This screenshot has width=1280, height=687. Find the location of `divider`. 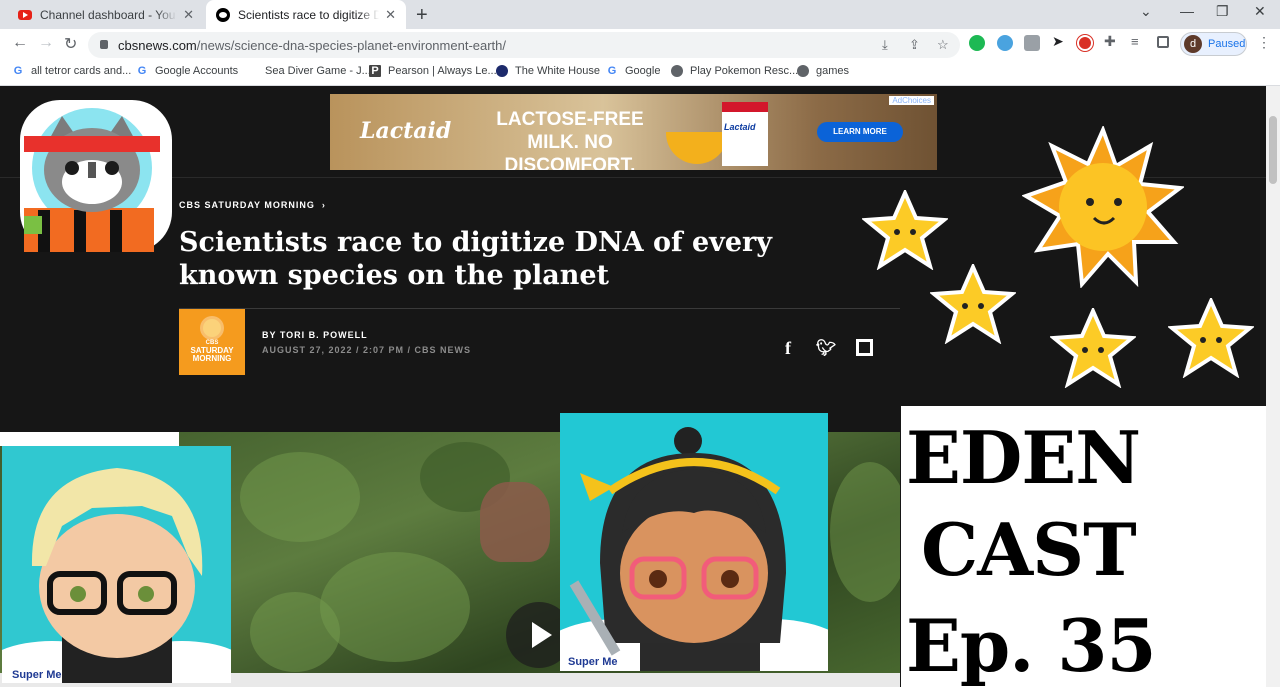

divider is located at coordinates (539, 308).